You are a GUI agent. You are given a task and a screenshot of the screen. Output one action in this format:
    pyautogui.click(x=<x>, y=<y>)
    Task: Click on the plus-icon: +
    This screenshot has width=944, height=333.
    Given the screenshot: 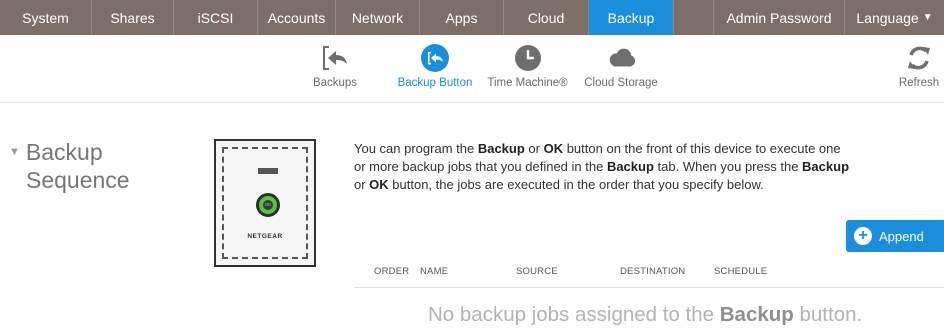 What is the action you would take?
    pyautogui.click(x=863, y=236)
    